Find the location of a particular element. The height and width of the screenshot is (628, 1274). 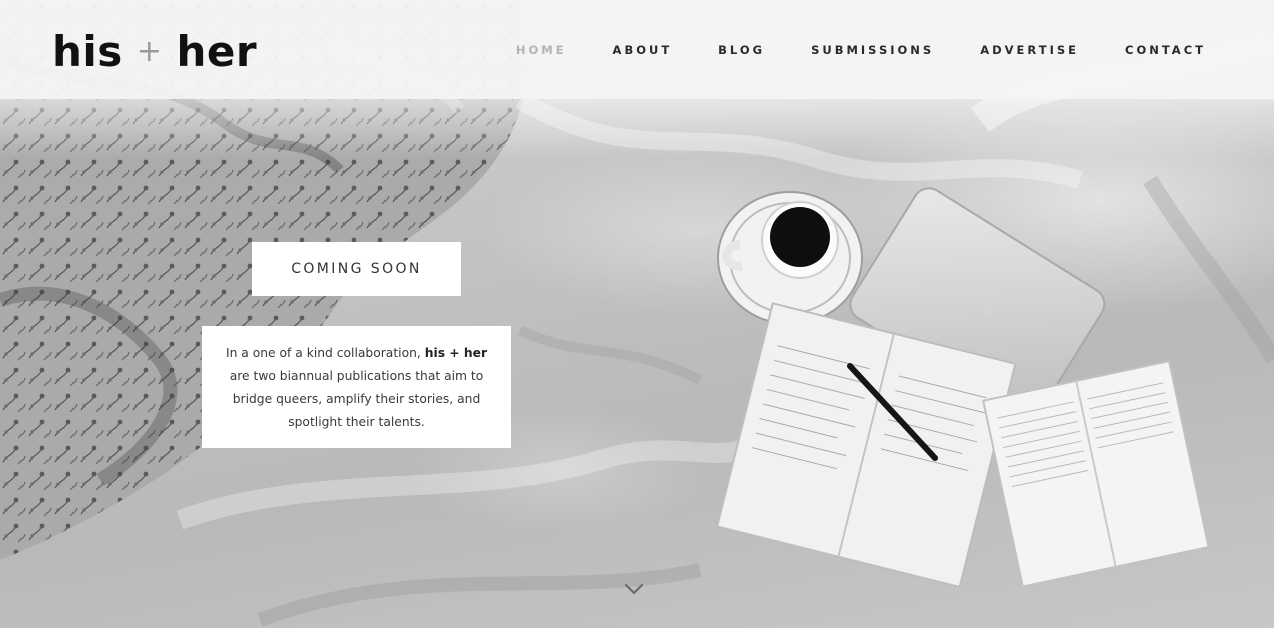

logo-her: her is located at coordinates (217, 51).